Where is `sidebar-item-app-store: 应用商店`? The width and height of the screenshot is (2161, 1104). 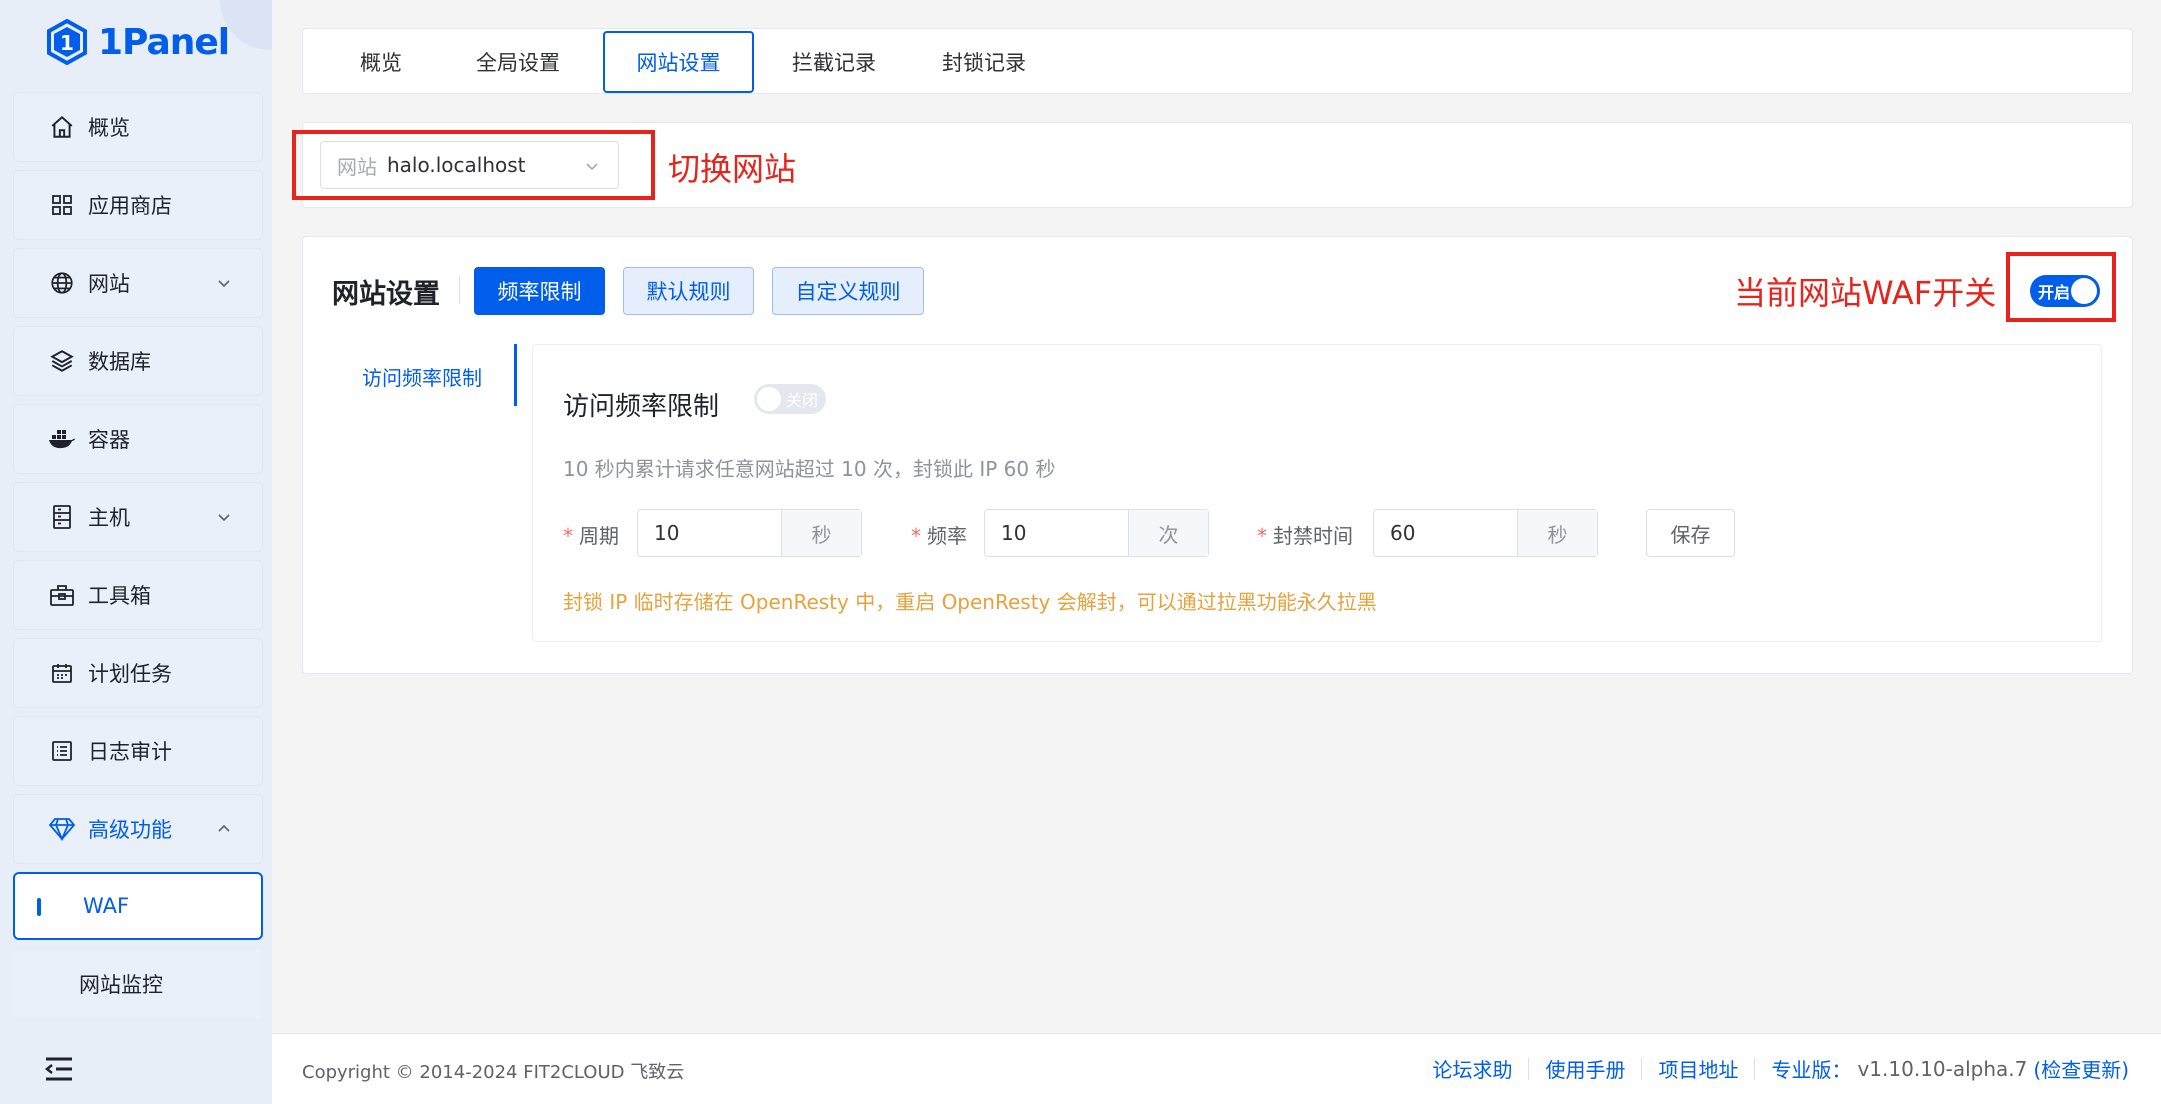 sidebar-item-app-store: 应用商店 is located at coordinates (138, 205).